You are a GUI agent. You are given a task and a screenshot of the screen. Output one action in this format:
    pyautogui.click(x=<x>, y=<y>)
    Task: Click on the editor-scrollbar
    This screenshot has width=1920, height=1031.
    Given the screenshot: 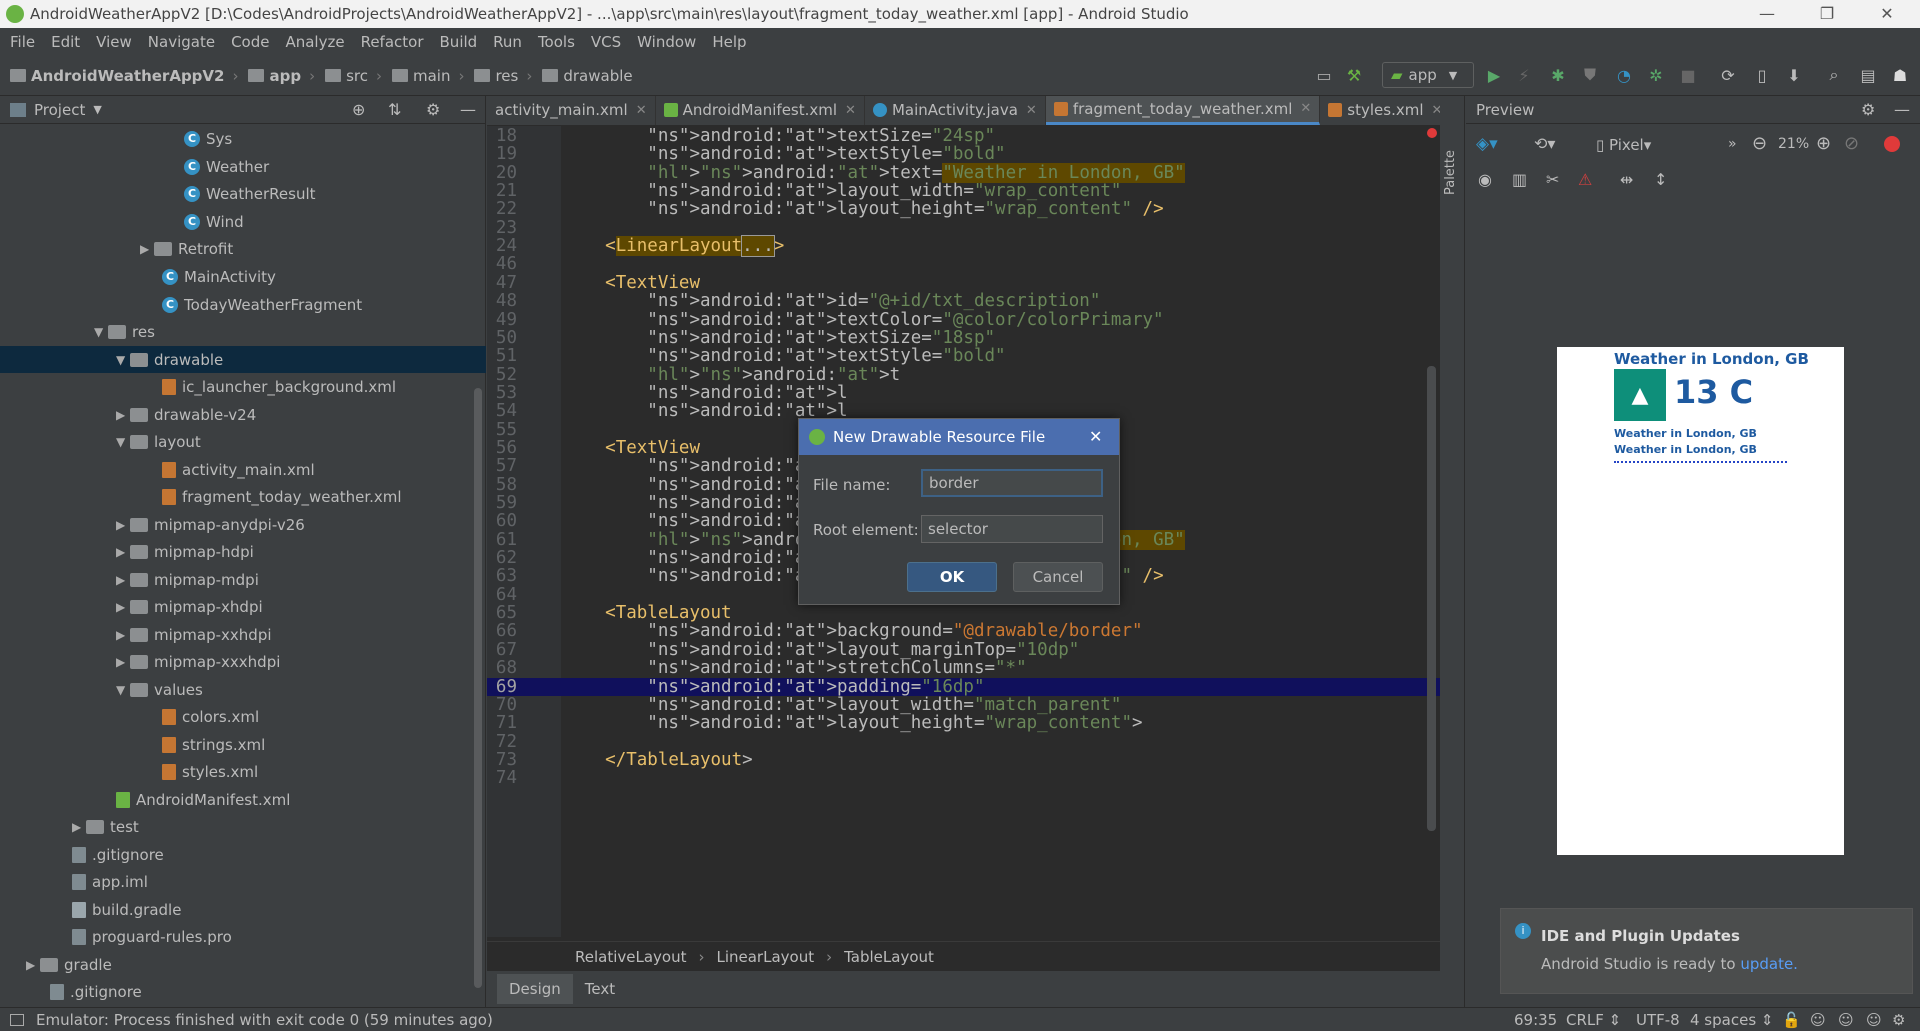 What is the action you would take?
    pyautogui.click(x=1431, y=598)
    